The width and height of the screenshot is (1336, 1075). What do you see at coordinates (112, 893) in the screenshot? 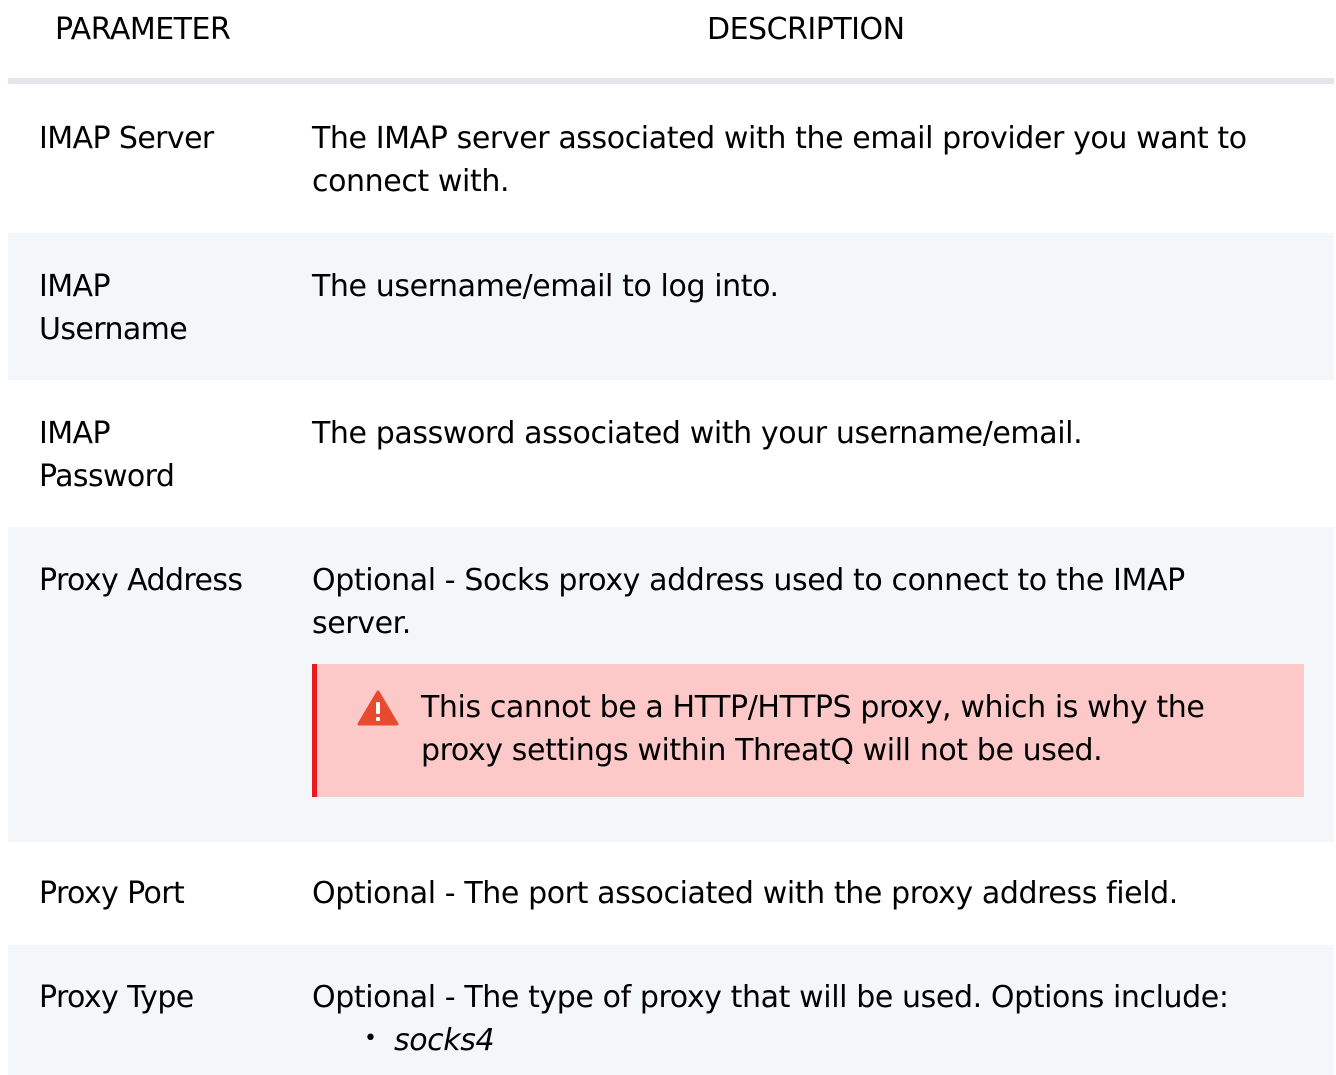
I see `param-name: Proxy Port` at bounding box center [112, 893].